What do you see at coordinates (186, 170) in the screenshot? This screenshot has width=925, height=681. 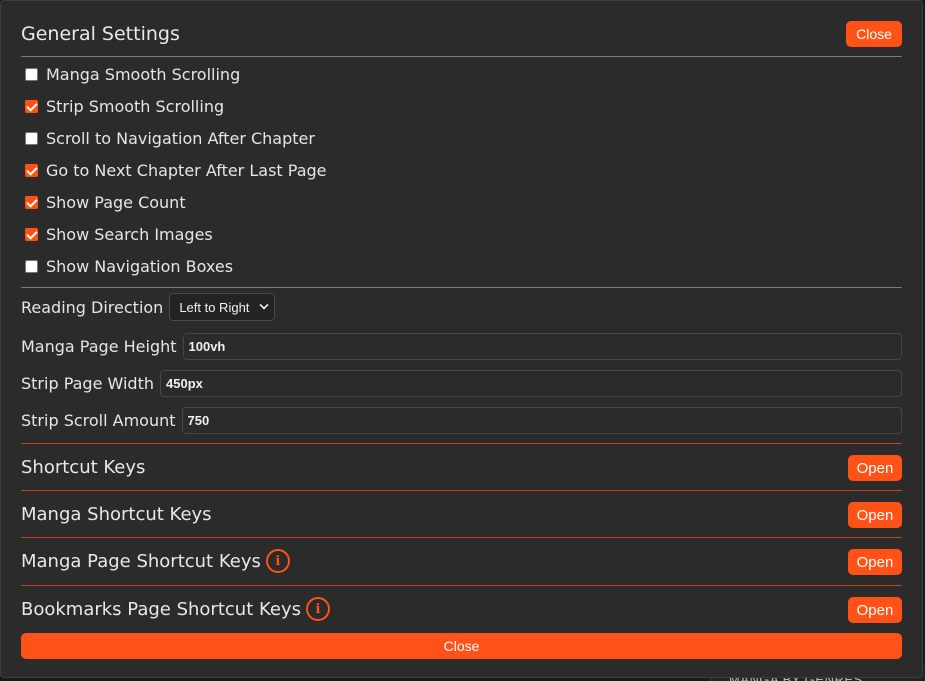 I see `checkbox-label: Go to Next Chapter After Last Page` at bounding box center [186, 170].